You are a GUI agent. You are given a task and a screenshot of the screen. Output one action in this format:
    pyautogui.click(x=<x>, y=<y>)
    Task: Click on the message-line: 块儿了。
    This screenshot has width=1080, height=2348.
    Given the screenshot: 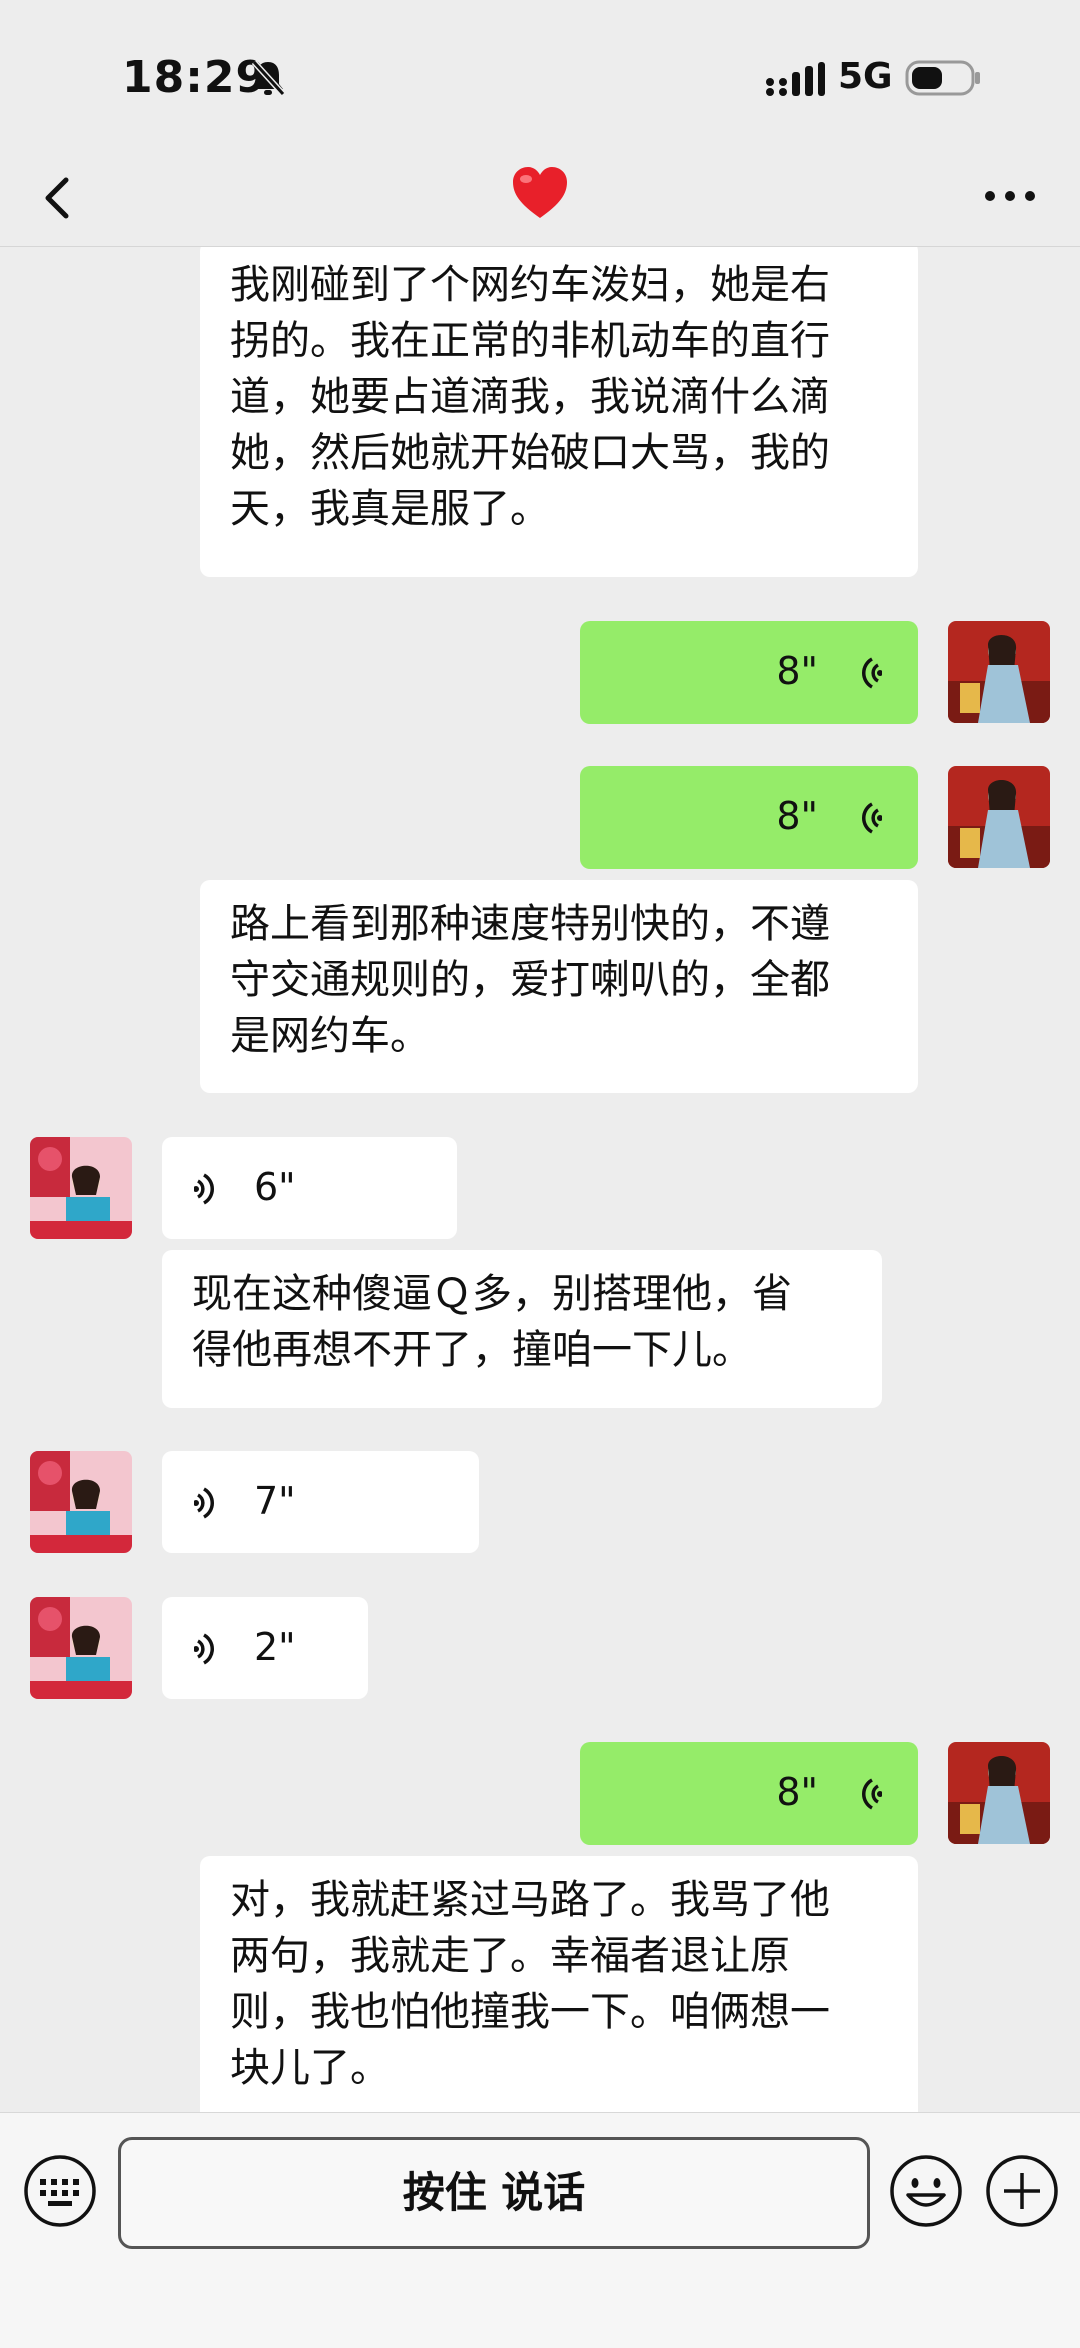 What is the action you would take?
    pyautogui.click(x=310, y=2068)
    